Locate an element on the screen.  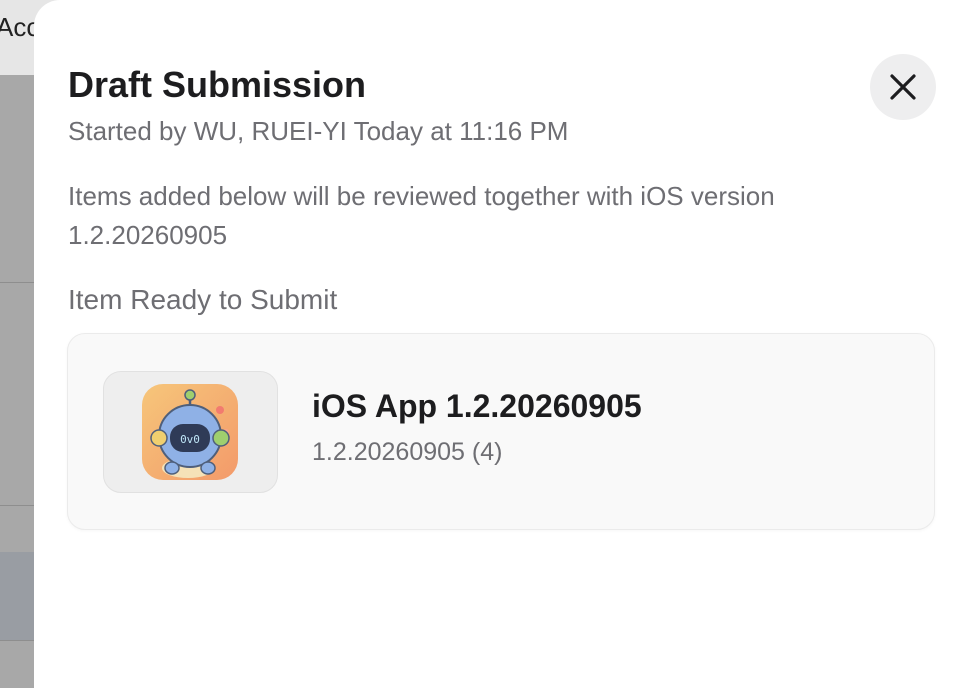
close-icon is located at coordinates (903, 87).